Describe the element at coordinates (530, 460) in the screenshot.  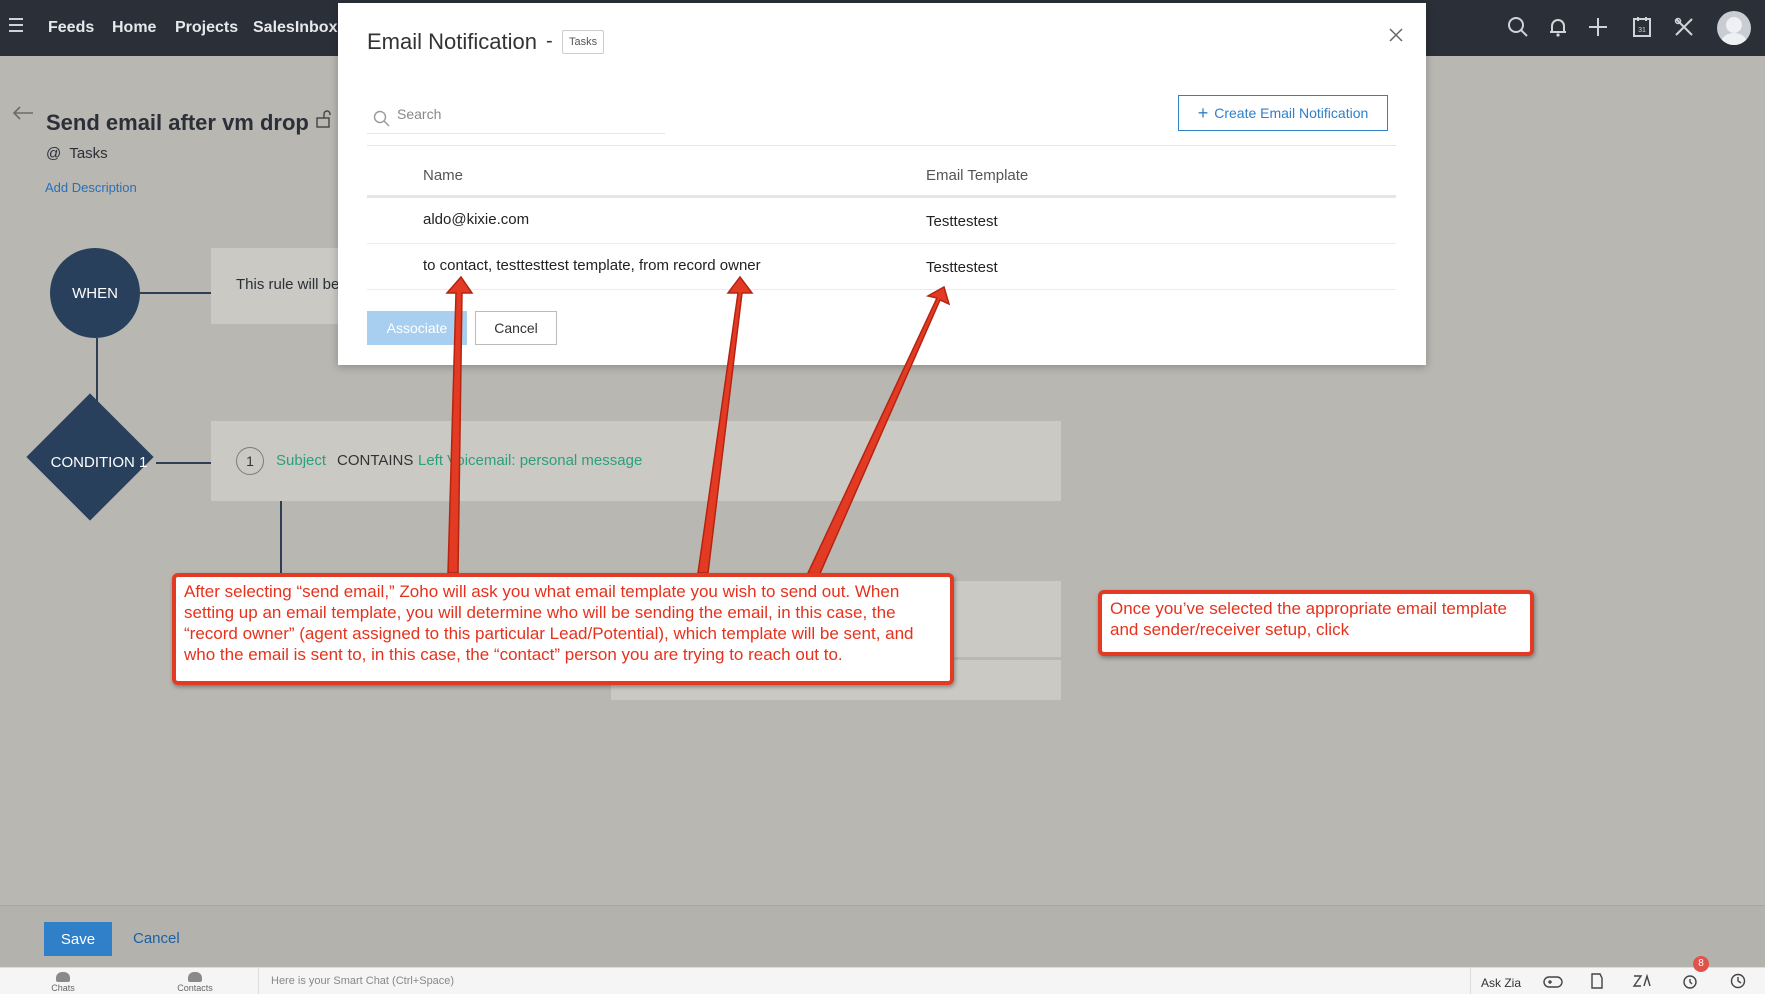
I see `condition-value: Left Voicemail: personal message` at that location.